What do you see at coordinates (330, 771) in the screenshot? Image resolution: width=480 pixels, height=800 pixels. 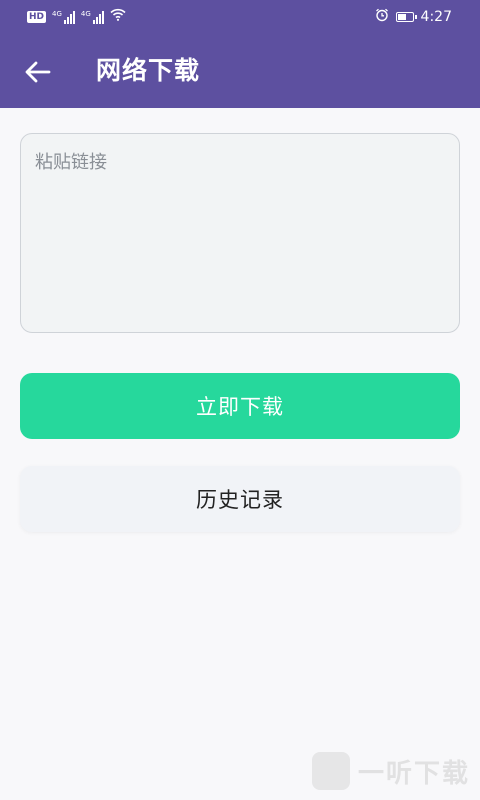 I see `watermark-logo-icon` at bounding box center [330, 771].